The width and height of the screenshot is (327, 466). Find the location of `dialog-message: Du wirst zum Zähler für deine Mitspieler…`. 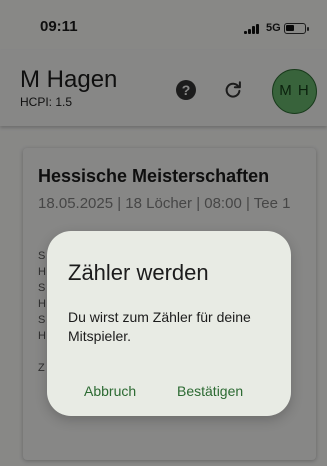

dialog-message: Du wirst zum Zähler für deine Mitspieler… is located at coordinates (159, 326).